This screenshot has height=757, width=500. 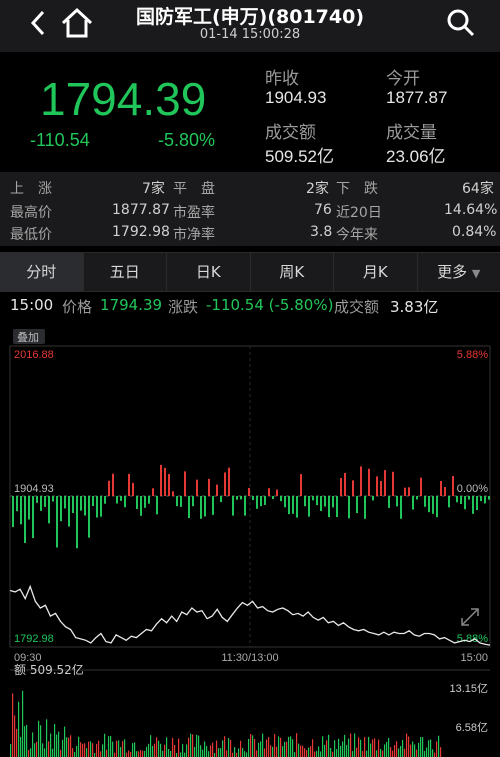 I want to click on expand-icon, so click(x=470, y=617).